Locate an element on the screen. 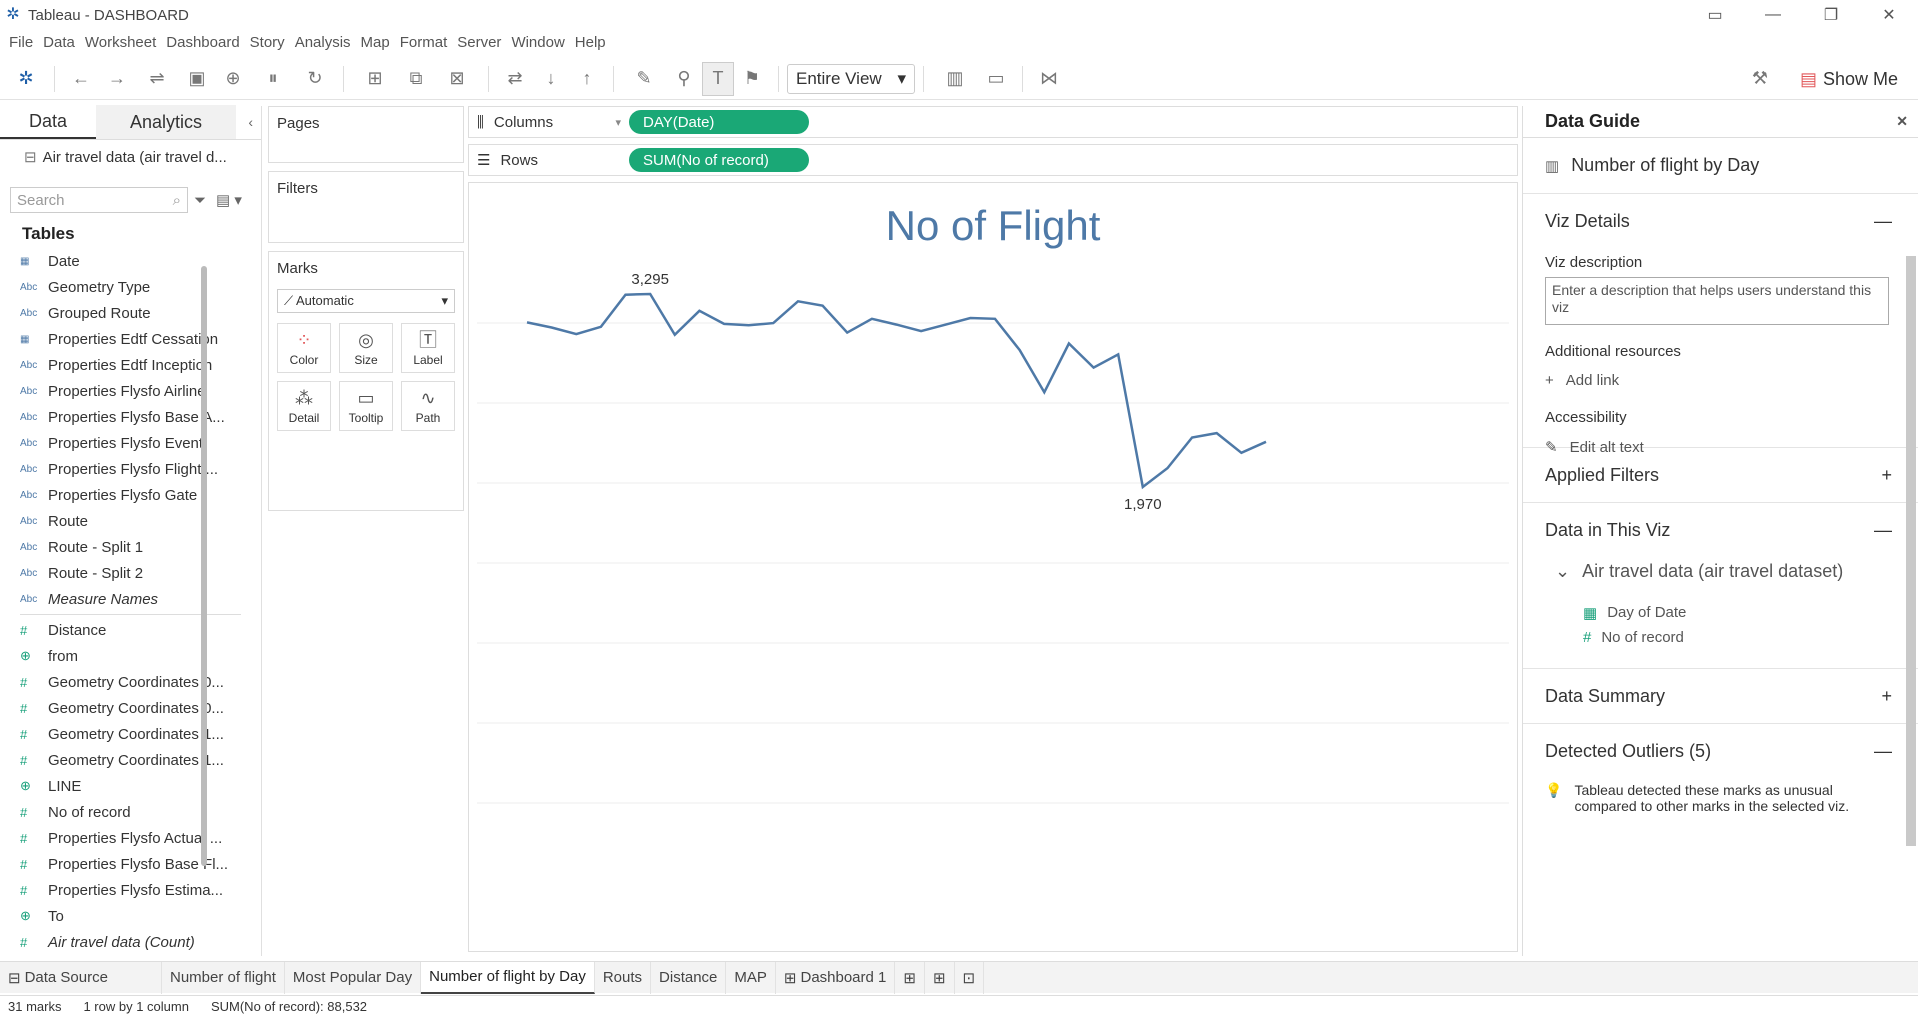  sort-descending-icon: ↑ is located at coordinates (587, 79).